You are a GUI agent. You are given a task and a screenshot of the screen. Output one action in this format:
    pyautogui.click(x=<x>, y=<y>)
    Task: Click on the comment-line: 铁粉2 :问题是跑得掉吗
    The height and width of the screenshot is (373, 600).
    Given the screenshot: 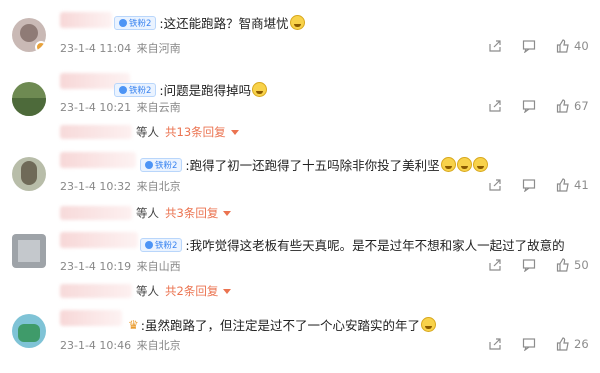 What is the action you would take?
    pyautogui.click(x=191, y=89)
    